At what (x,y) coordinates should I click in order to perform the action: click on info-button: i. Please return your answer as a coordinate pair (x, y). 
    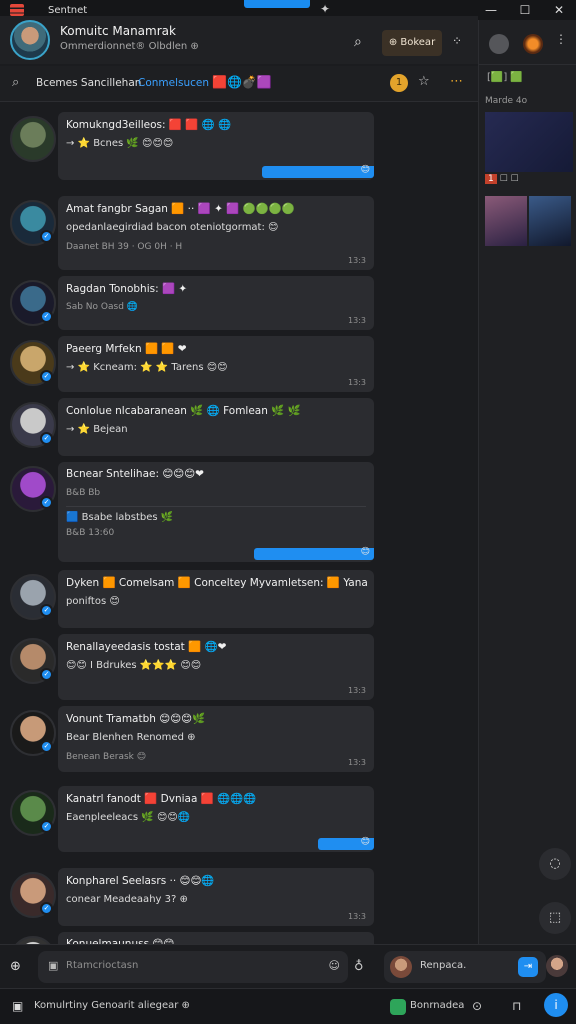
    Looking at the image, I should click on (556, 1005).